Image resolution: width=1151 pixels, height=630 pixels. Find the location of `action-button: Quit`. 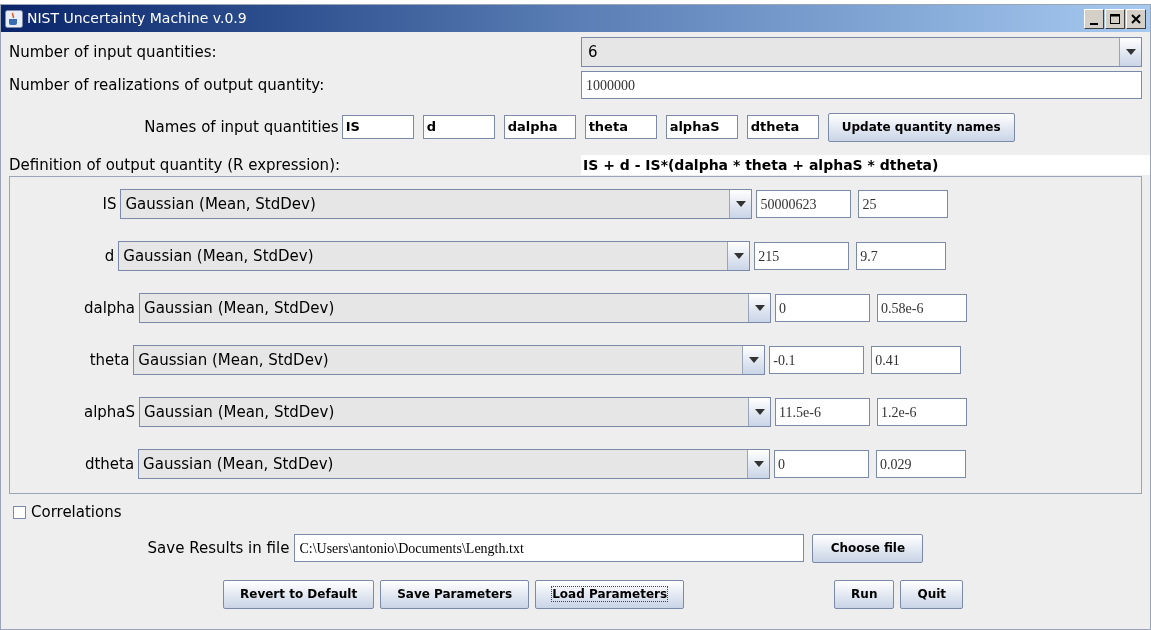

action-button: Quit is located at coordinates (932, 594).